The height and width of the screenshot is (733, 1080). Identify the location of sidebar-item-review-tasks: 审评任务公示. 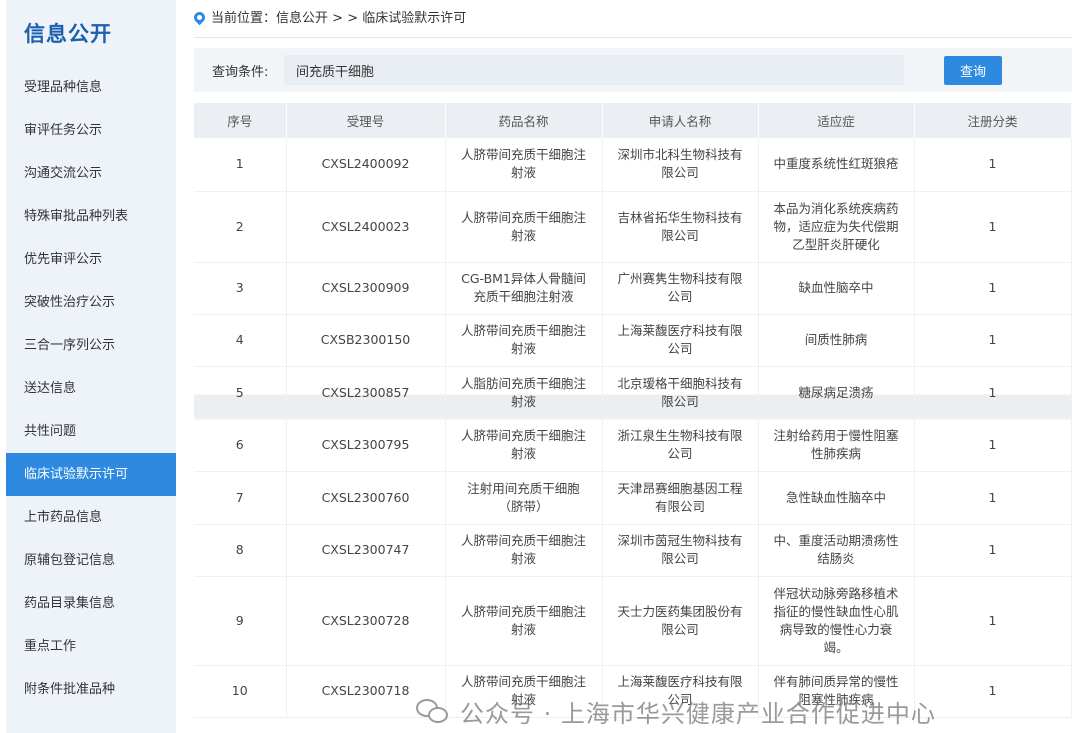
(91, 130).